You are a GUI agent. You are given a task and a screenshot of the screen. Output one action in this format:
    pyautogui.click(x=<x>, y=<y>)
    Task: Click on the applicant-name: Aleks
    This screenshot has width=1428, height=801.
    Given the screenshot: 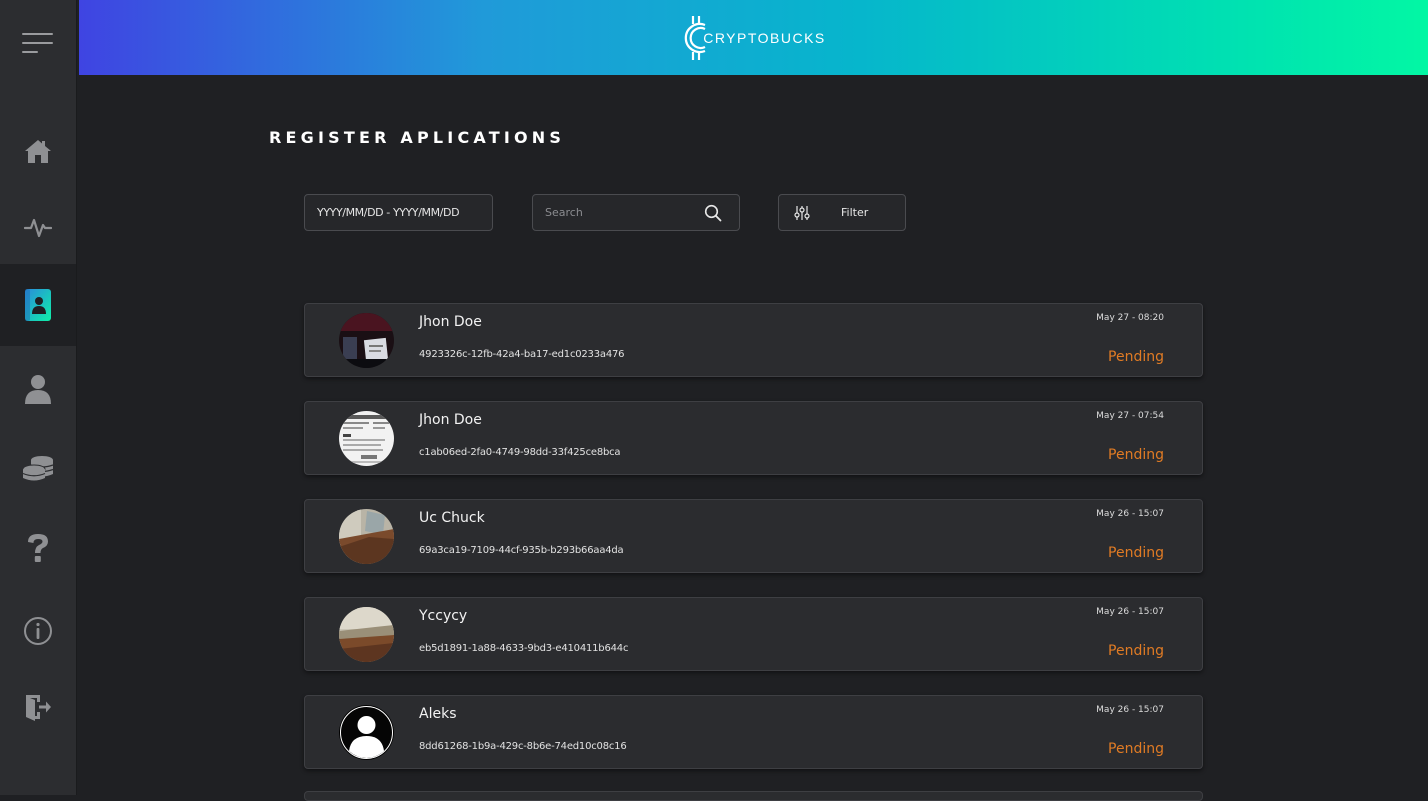 What is the action you would take?
    pyautogui.click(x=438, y=714)
    